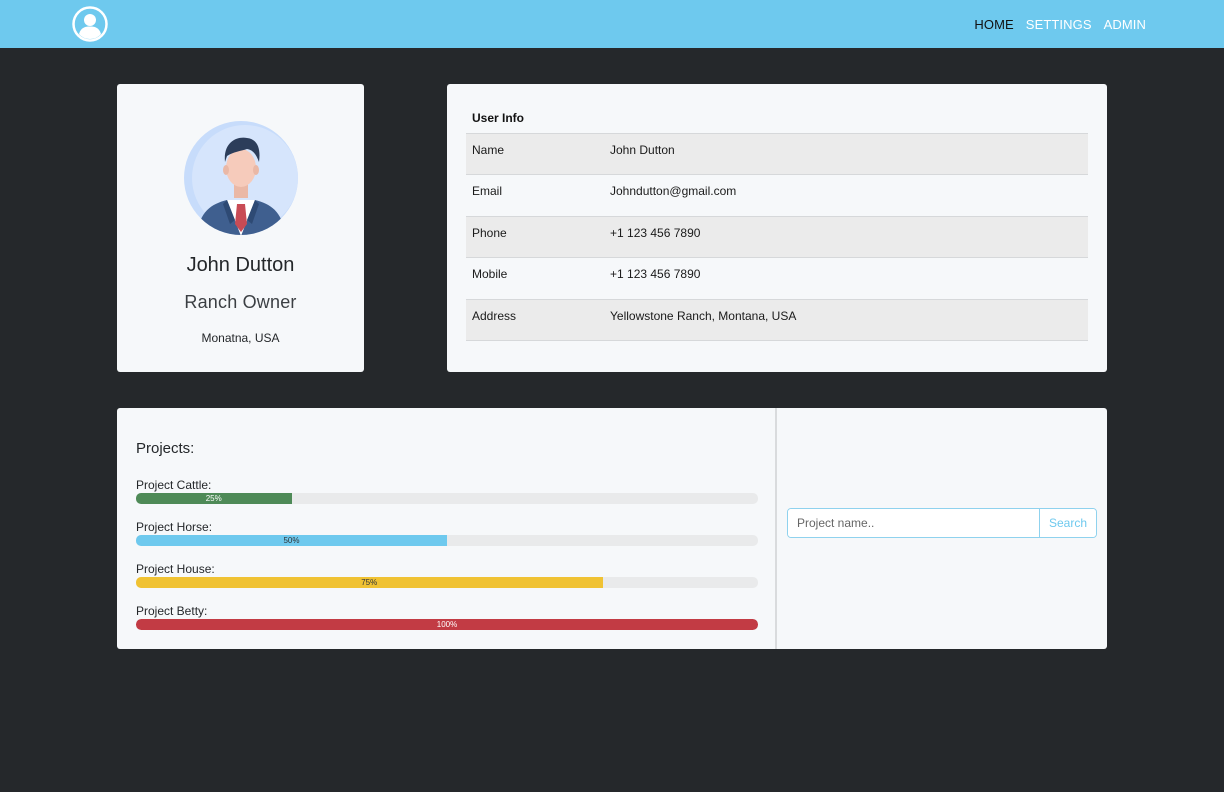  What do you see at coordinates (447, 498) in the screenshot?
I see `progress-track: 25%` at bounding box center [447, 498].